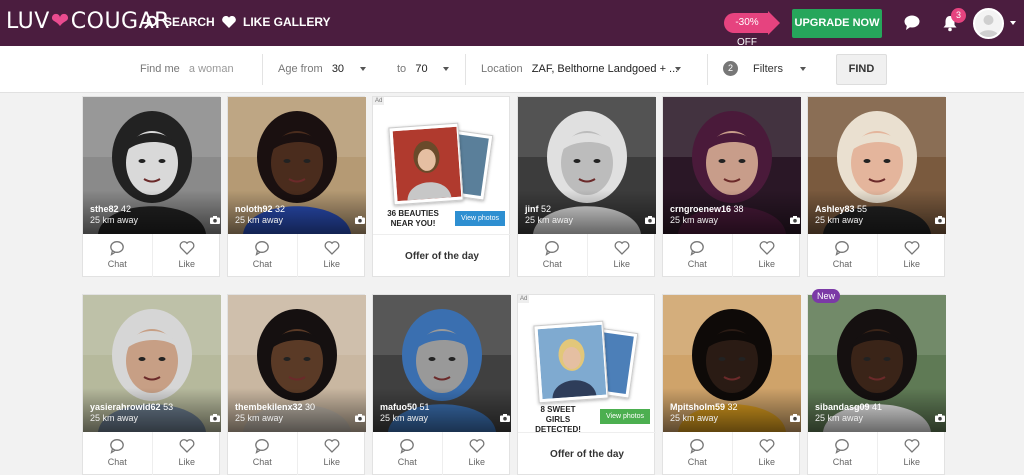 The image size is (1024, 475). I want to click on ad-photo-art, so click(572, 362).